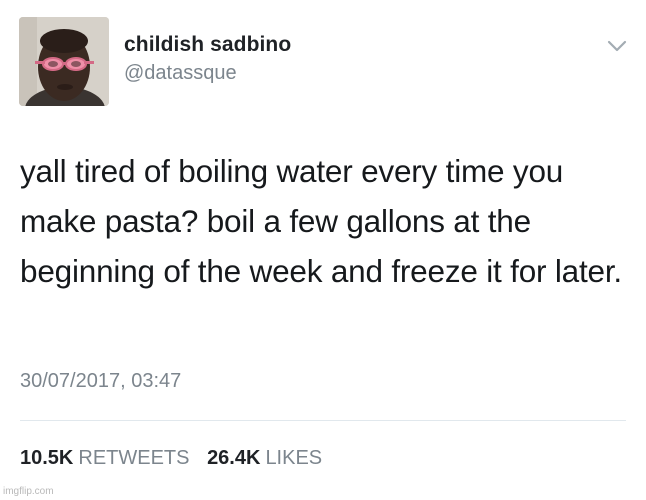 This screenshot has height=500, width=646. Describe the element at coordinates (28, 491) in the screenshot. I see `watermark: imgflip.com` at that location.